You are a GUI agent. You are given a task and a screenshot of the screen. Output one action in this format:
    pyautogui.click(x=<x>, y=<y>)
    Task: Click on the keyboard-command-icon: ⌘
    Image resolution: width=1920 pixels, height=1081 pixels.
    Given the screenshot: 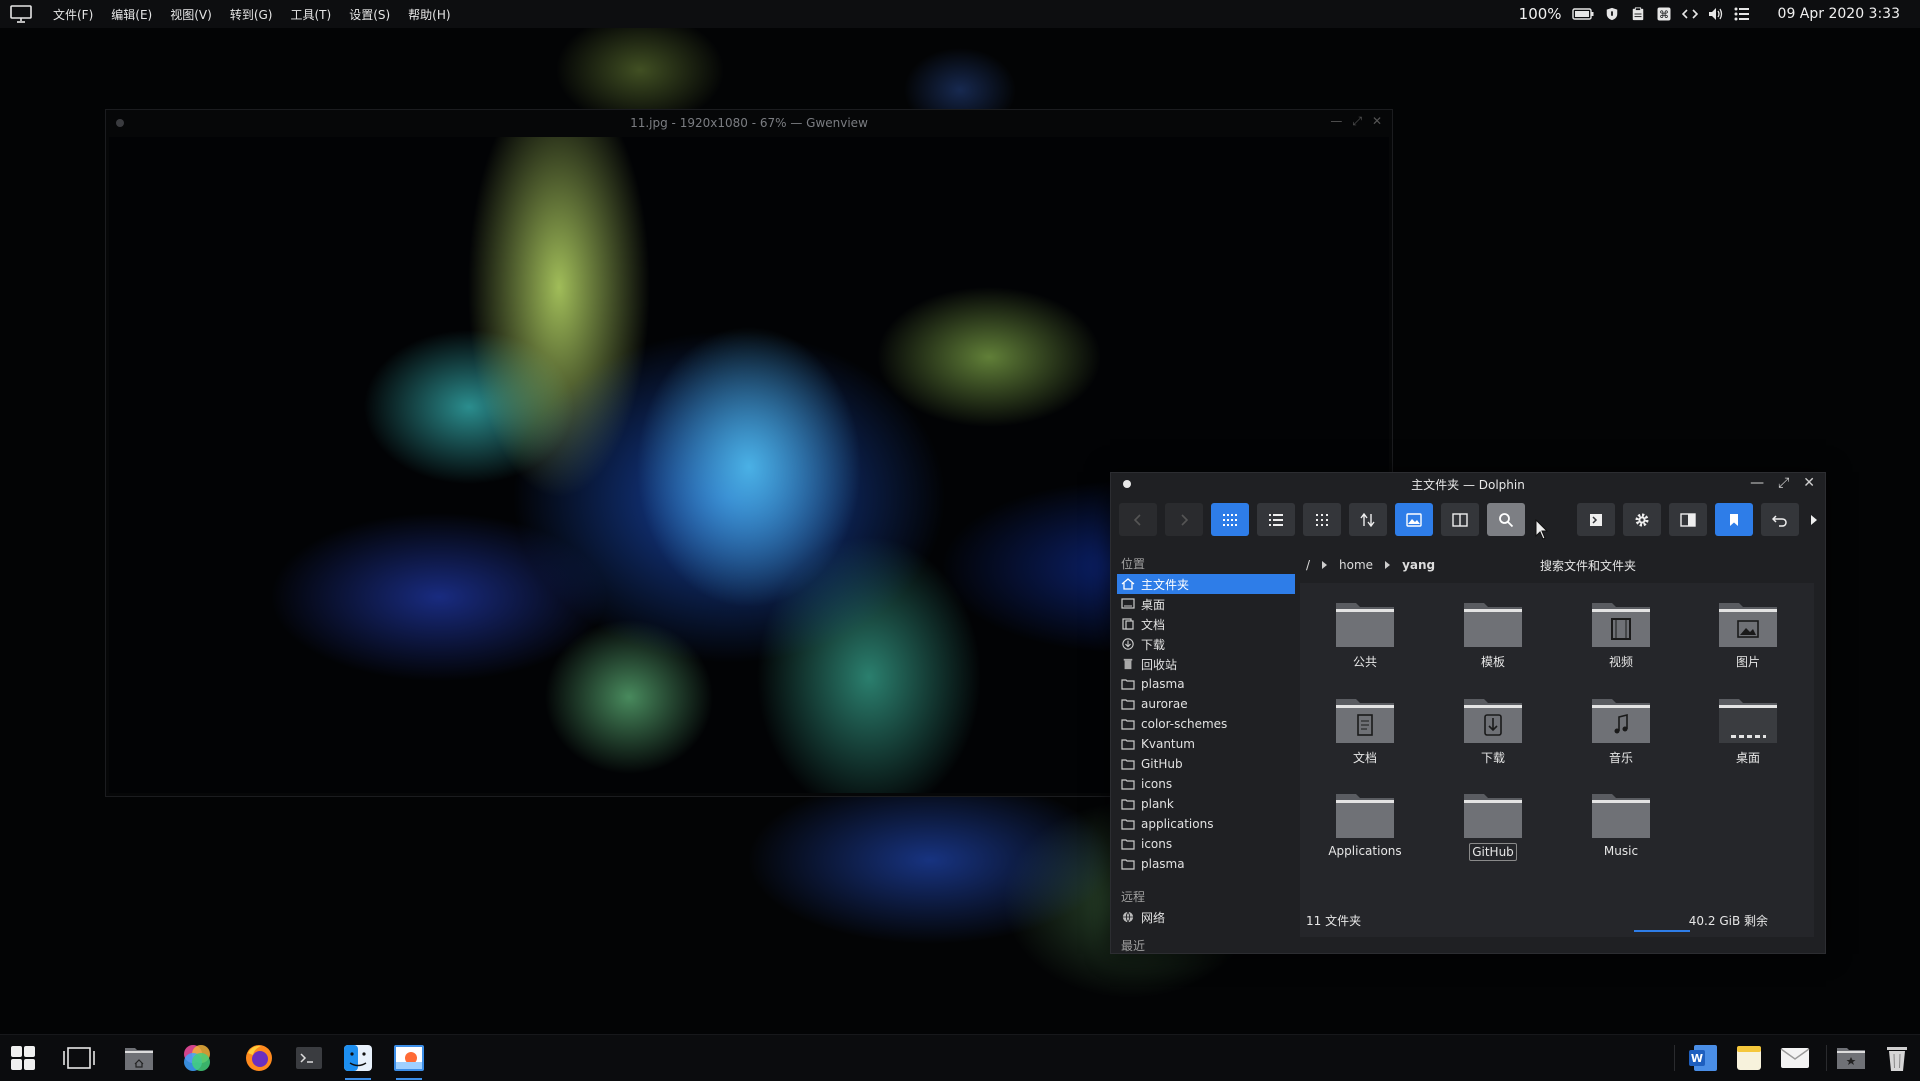 What is the action you would take?
    pyautogui.click(x=1664, y=14)
    